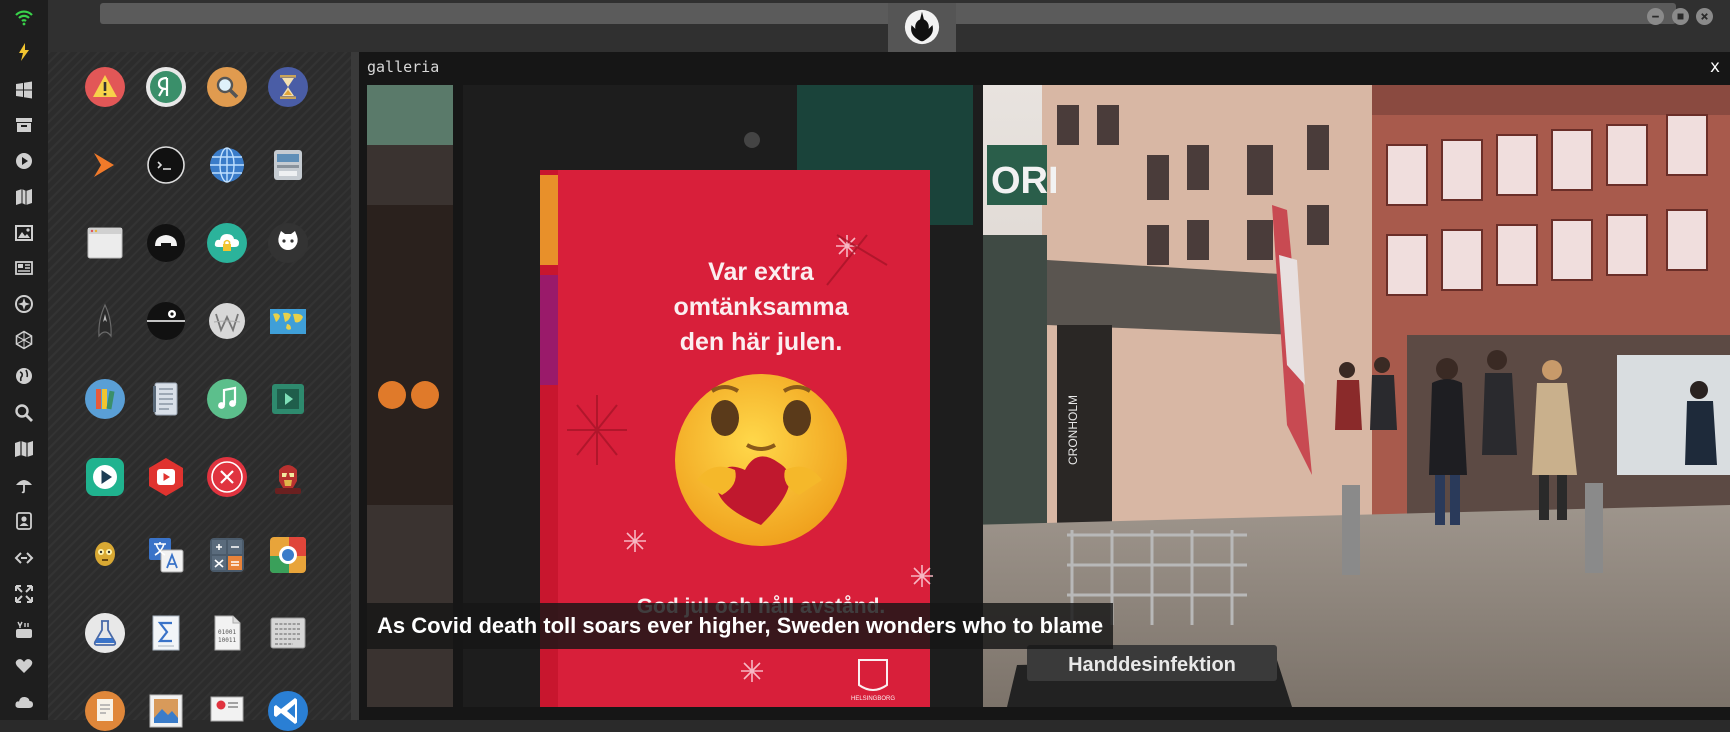  I want to click on music-icon, so click(227, 399).